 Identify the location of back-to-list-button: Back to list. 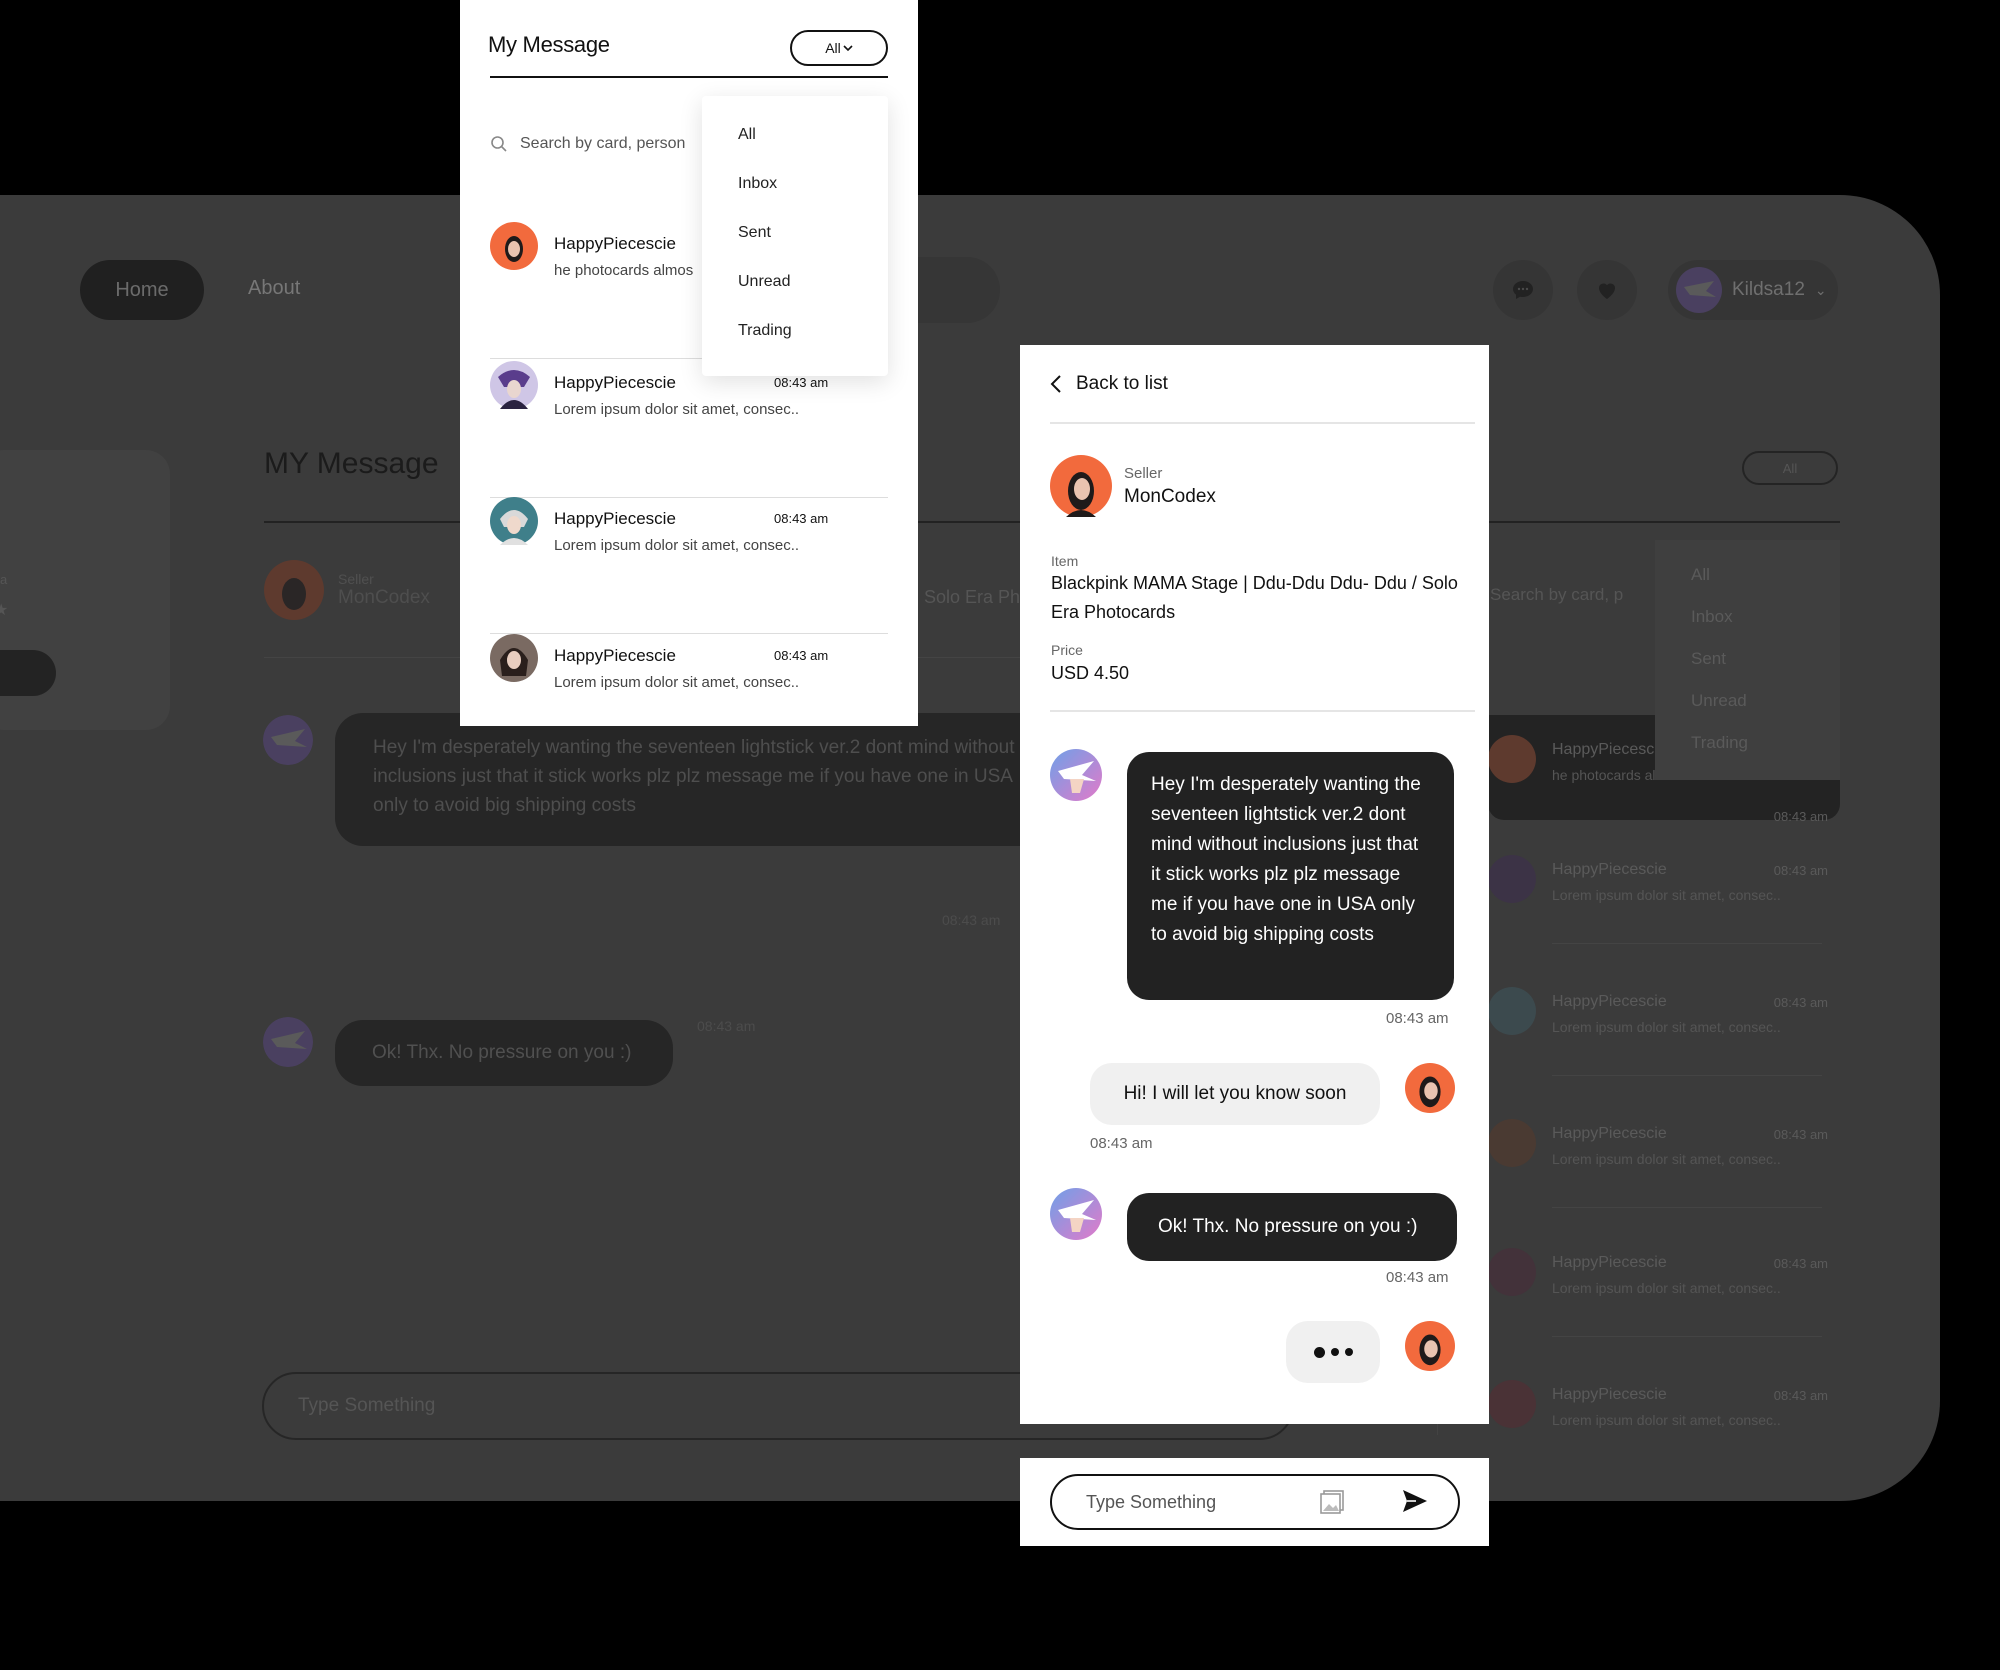
(1109, 384).